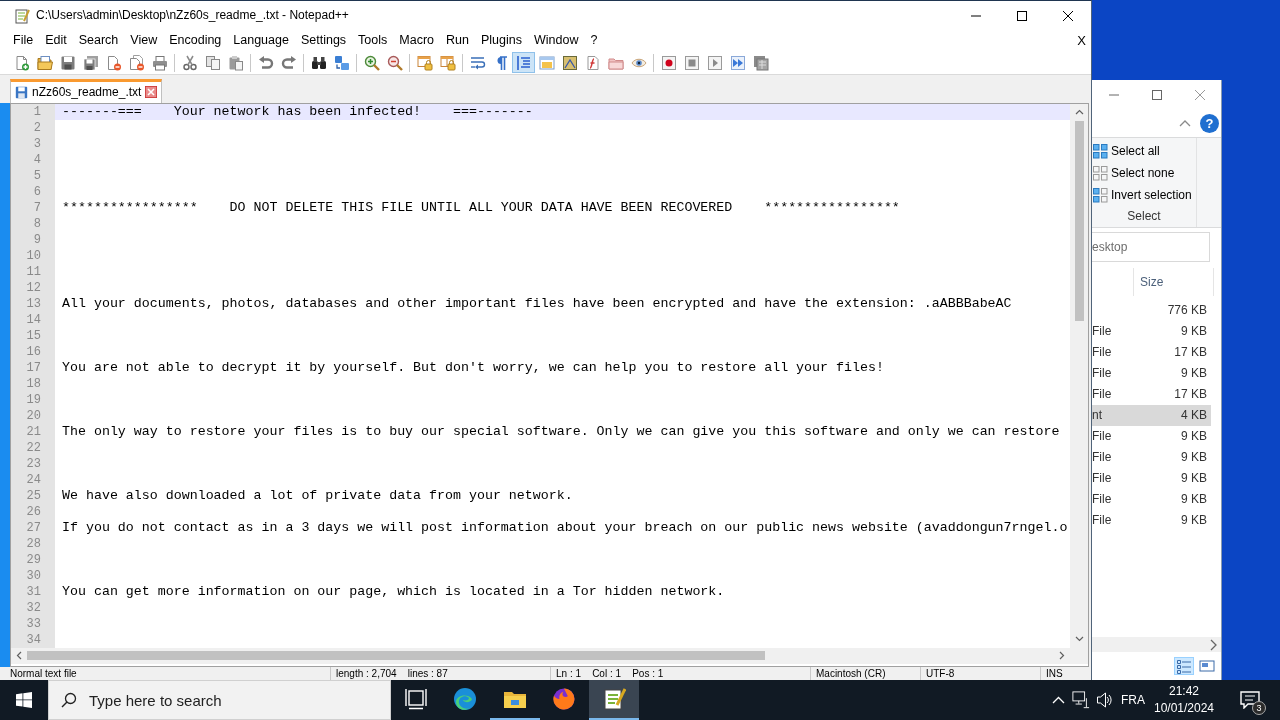 The height and width of the screenshot is (720, 1280). What do you see at coordinates (297, 111) in the screenshot?
I see `text-line: -------=== Your network has been infected! ===-------` at bounding box center [297, 111].